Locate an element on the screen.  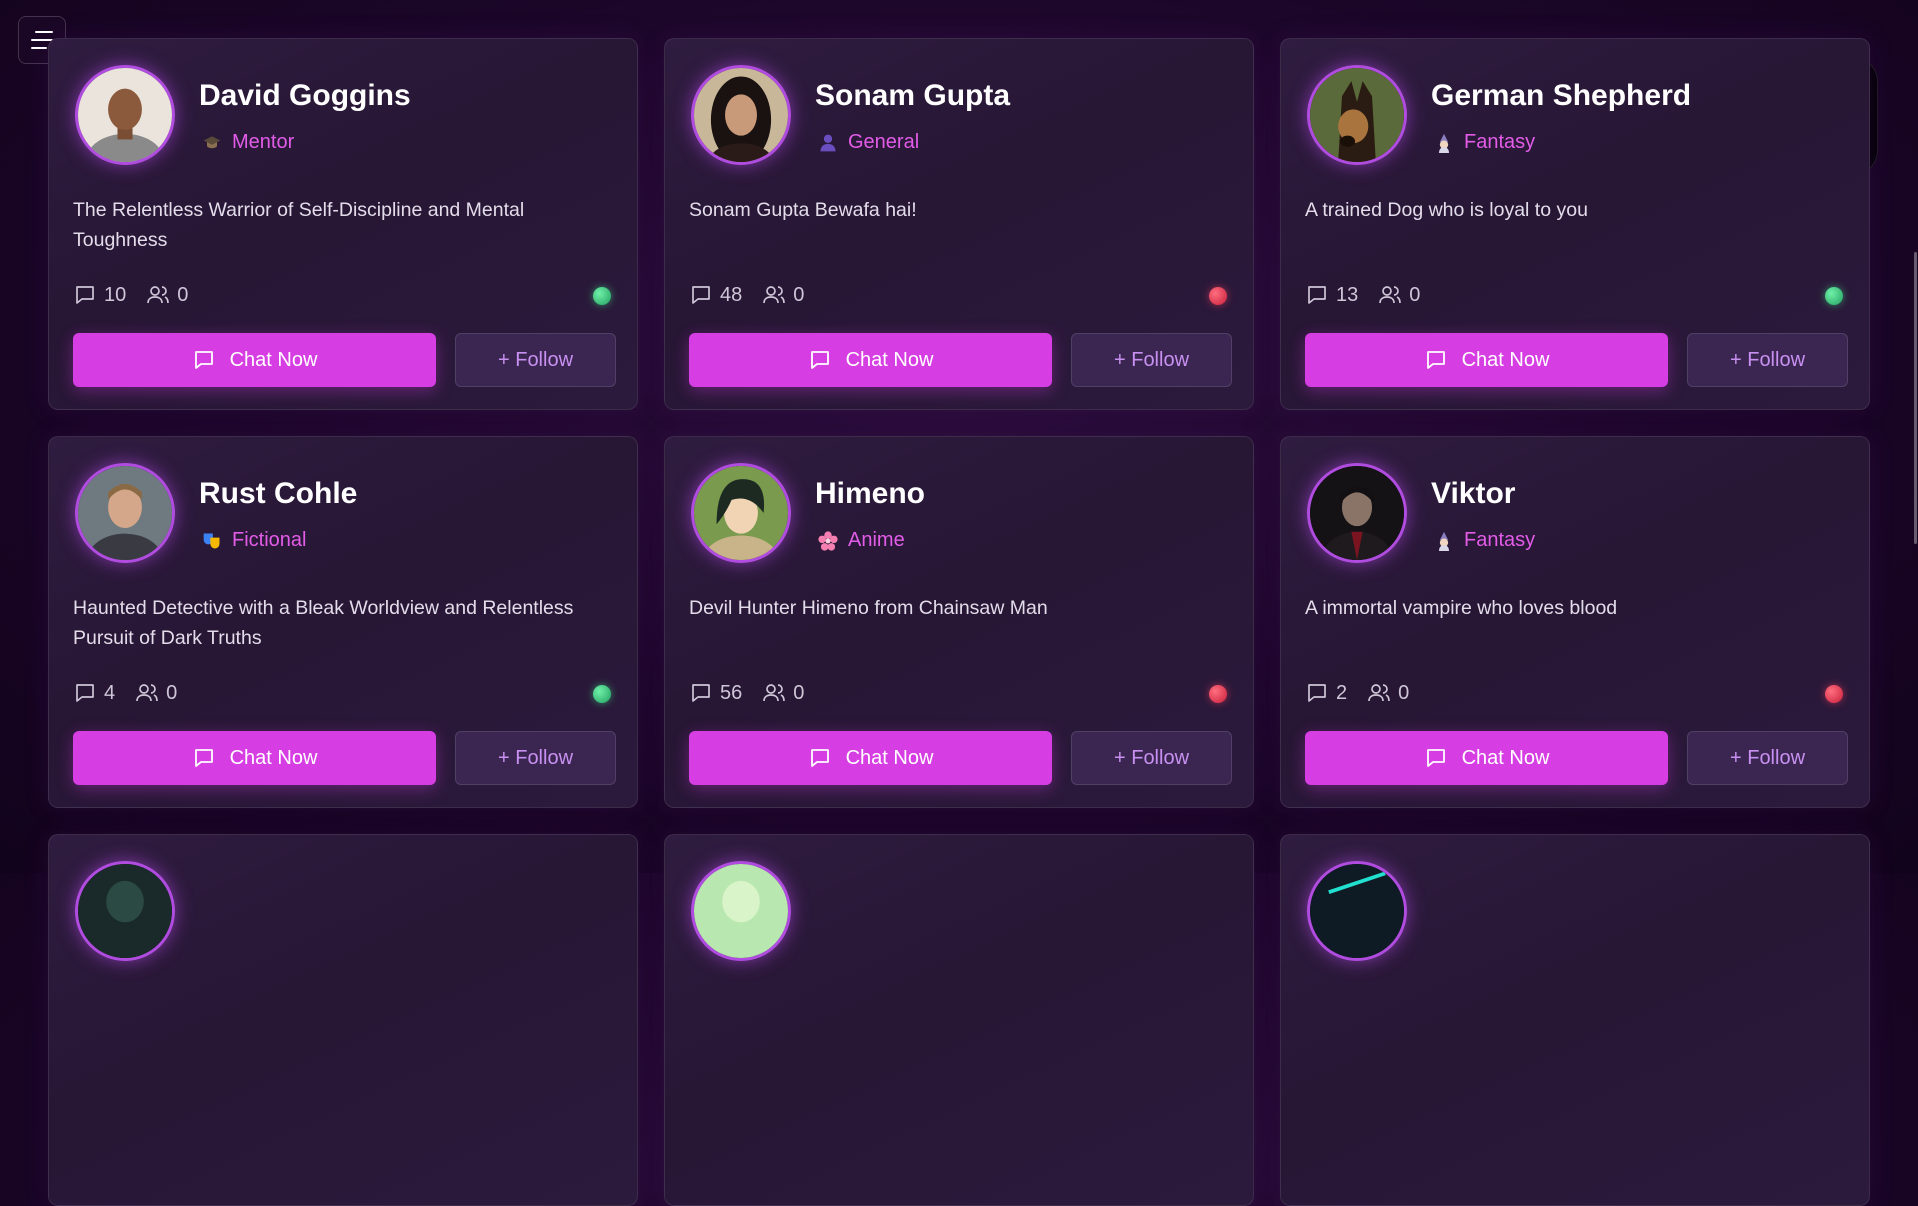
character-name: German Shepherd is located at coordinates (1561, 95).